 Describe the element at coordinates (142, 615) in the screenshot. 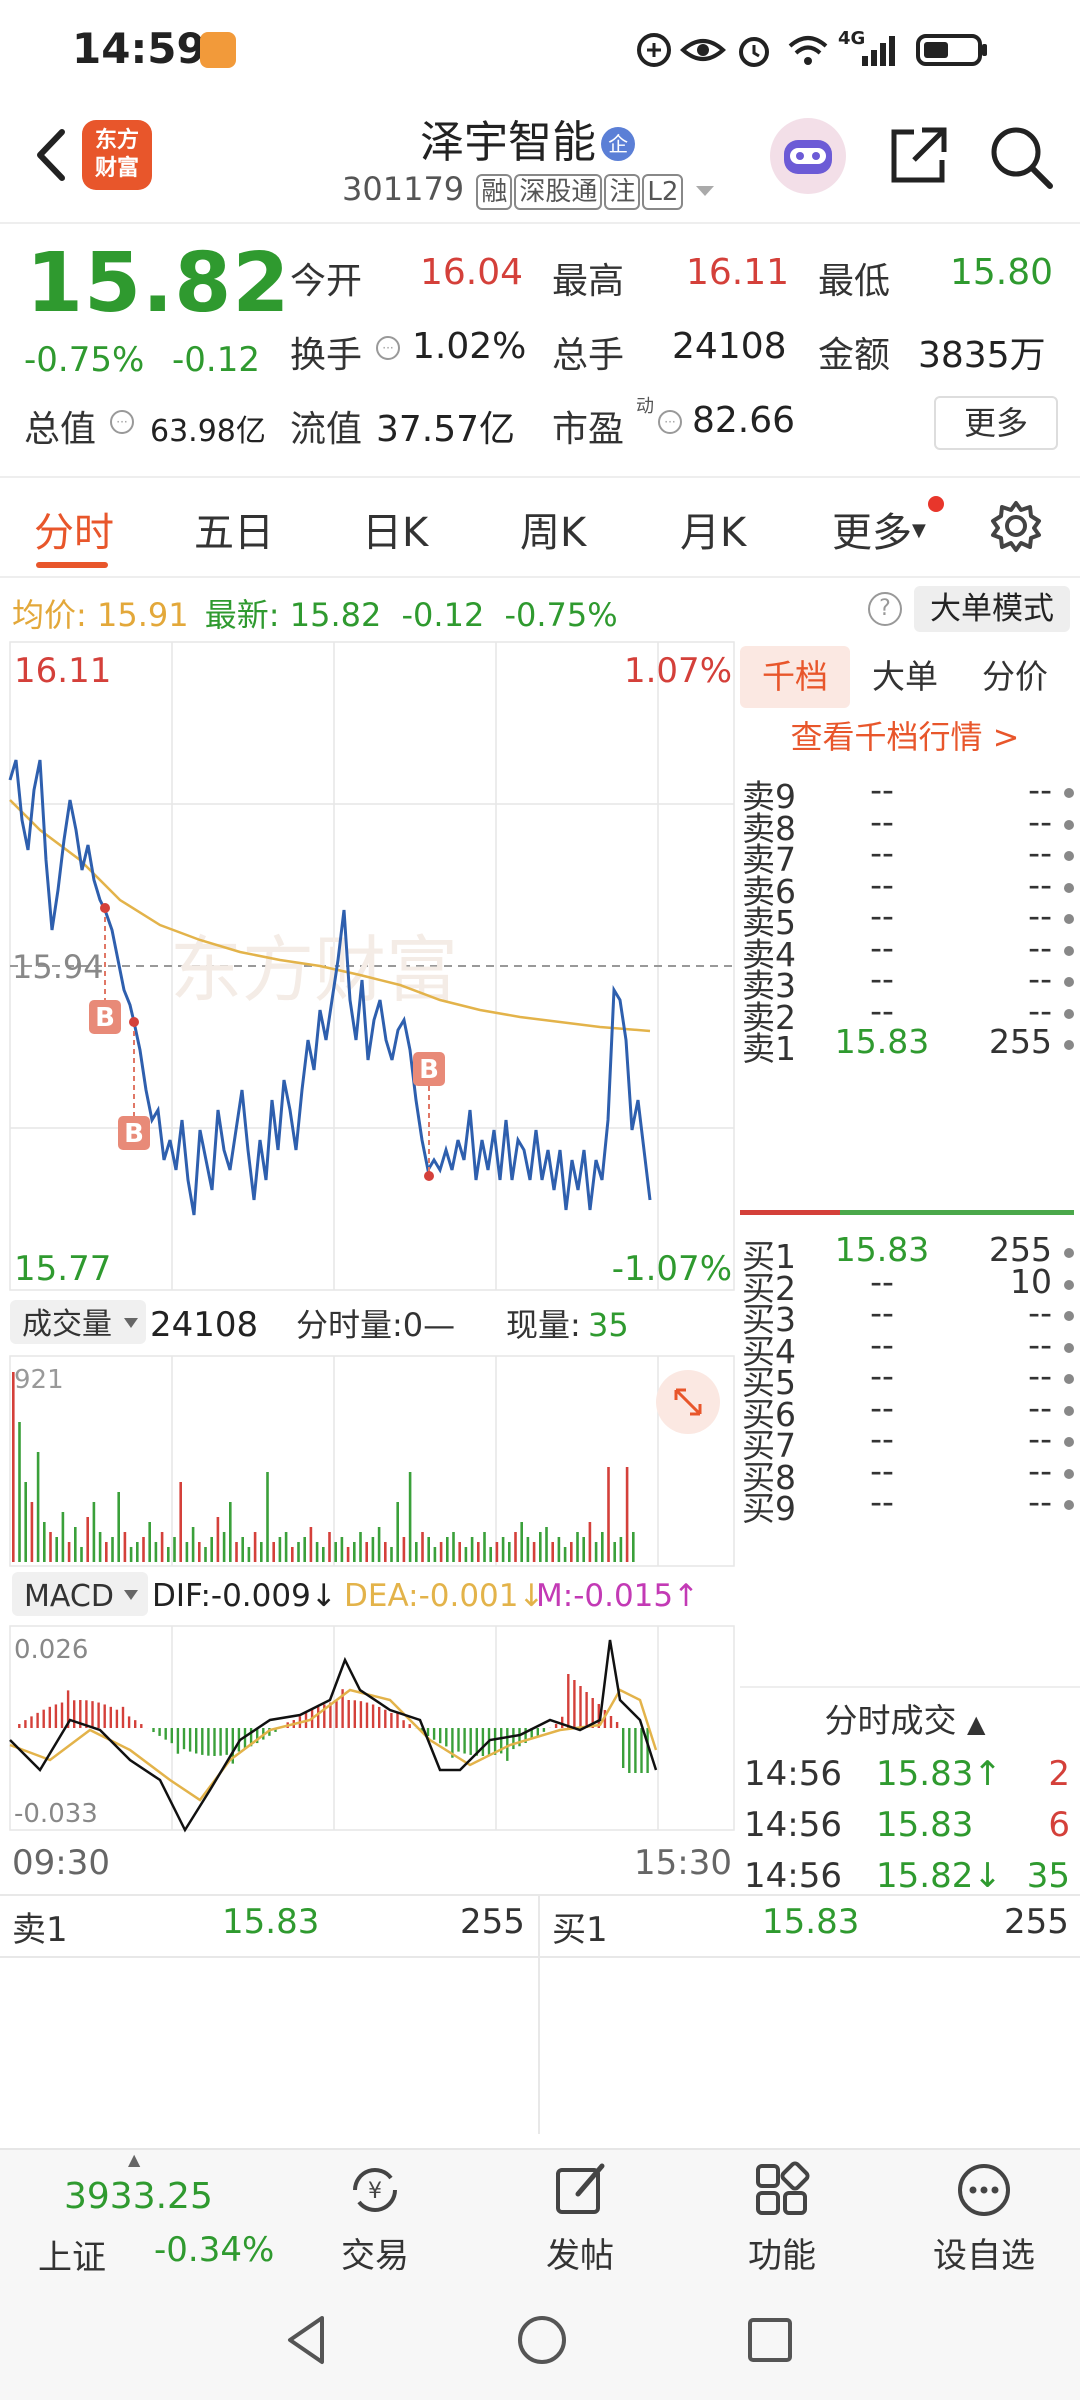

I see `avg-price-value: 15.91` at that location.